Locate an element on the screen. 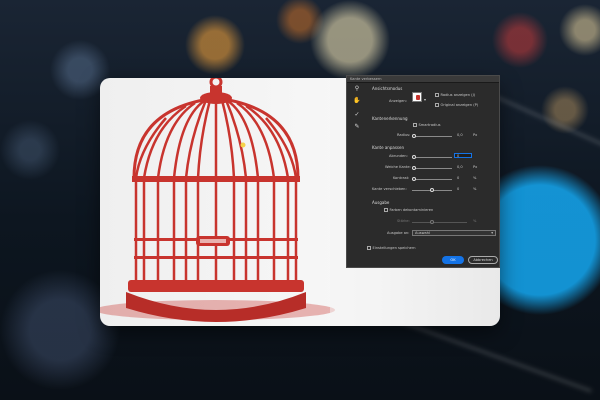 This screenshot has width=600, height=400. show-original-label: Original anzeigen (P) is located at coordinates (459, 105).